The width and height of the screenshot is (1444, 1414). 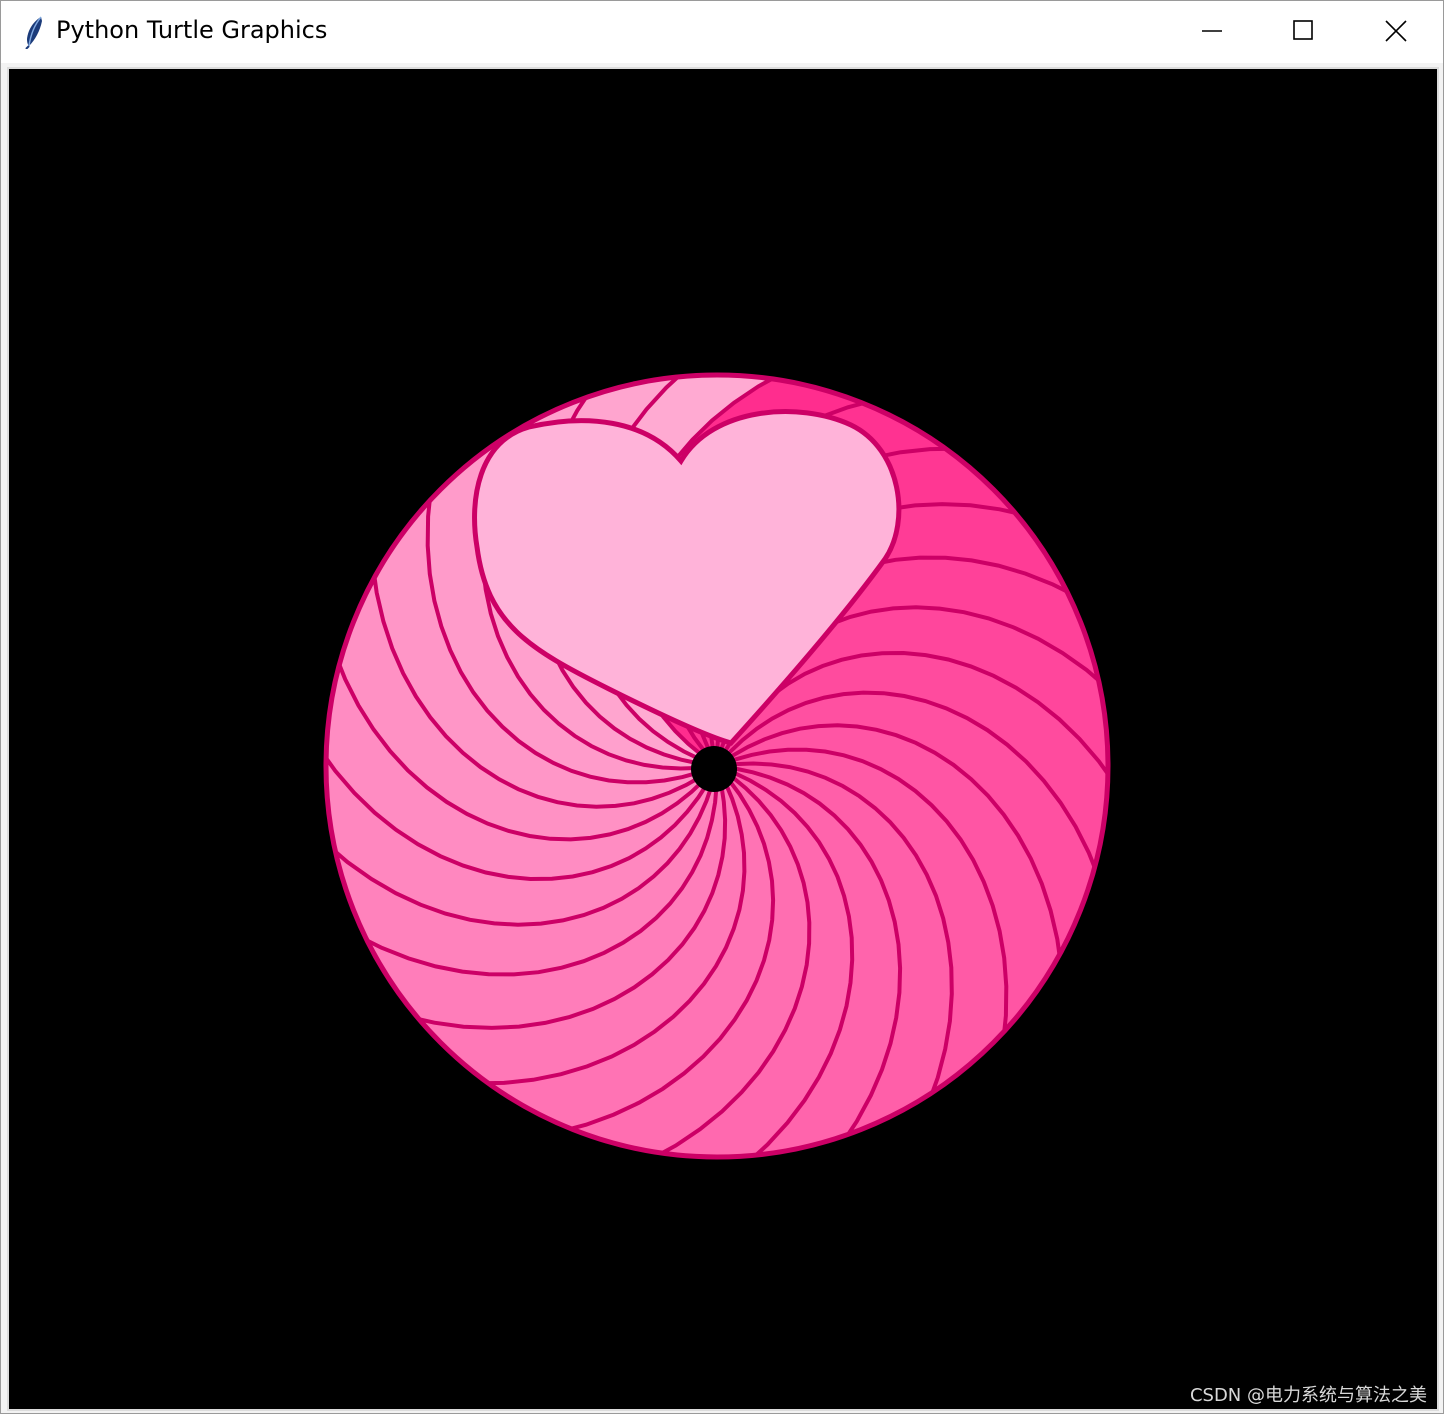 What do you see at coordinates (192, 30) in the screenshot?
I see `window-title: Python Turtle Graphics` at bounding box center [192, 30].